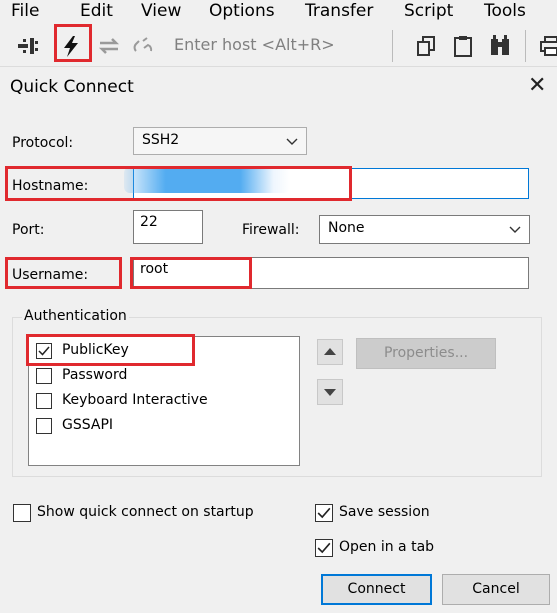 Image resolution: width=557 pixels, height=613 pixels. Describe the element at coordinates (254, 44) in the screenshot. I see `host-input: Enter host <Alt+R>` at that location.